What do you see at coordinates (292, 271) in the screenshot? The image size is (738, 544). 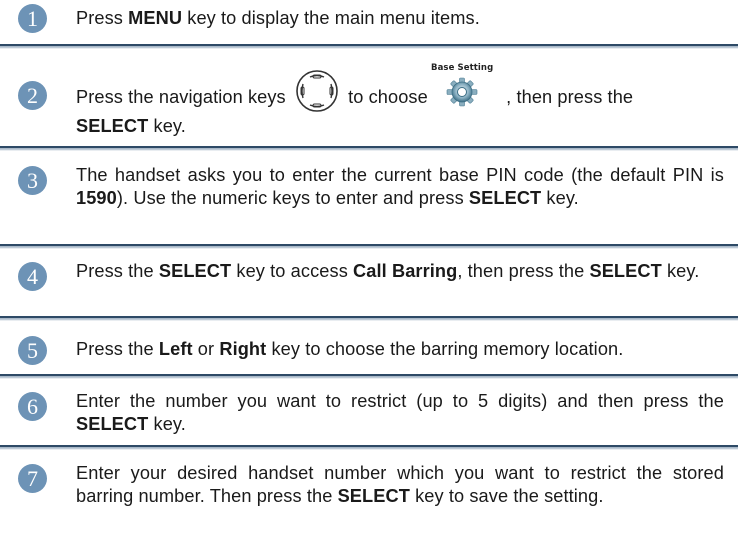 I see `step-4-text-b: key to access` at bounding box center [292, 271].